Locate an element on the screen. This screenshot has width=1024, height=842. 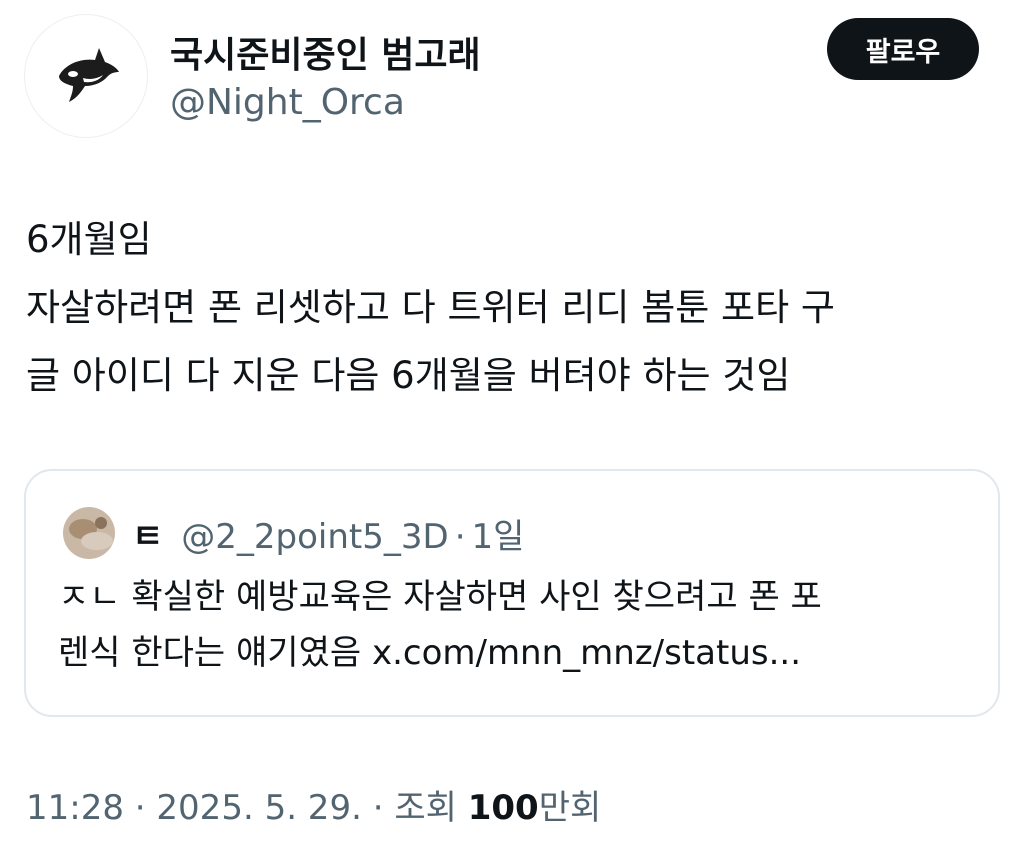
tweet-date: 2025. 5. 29. is located at coordinates (258, 808).